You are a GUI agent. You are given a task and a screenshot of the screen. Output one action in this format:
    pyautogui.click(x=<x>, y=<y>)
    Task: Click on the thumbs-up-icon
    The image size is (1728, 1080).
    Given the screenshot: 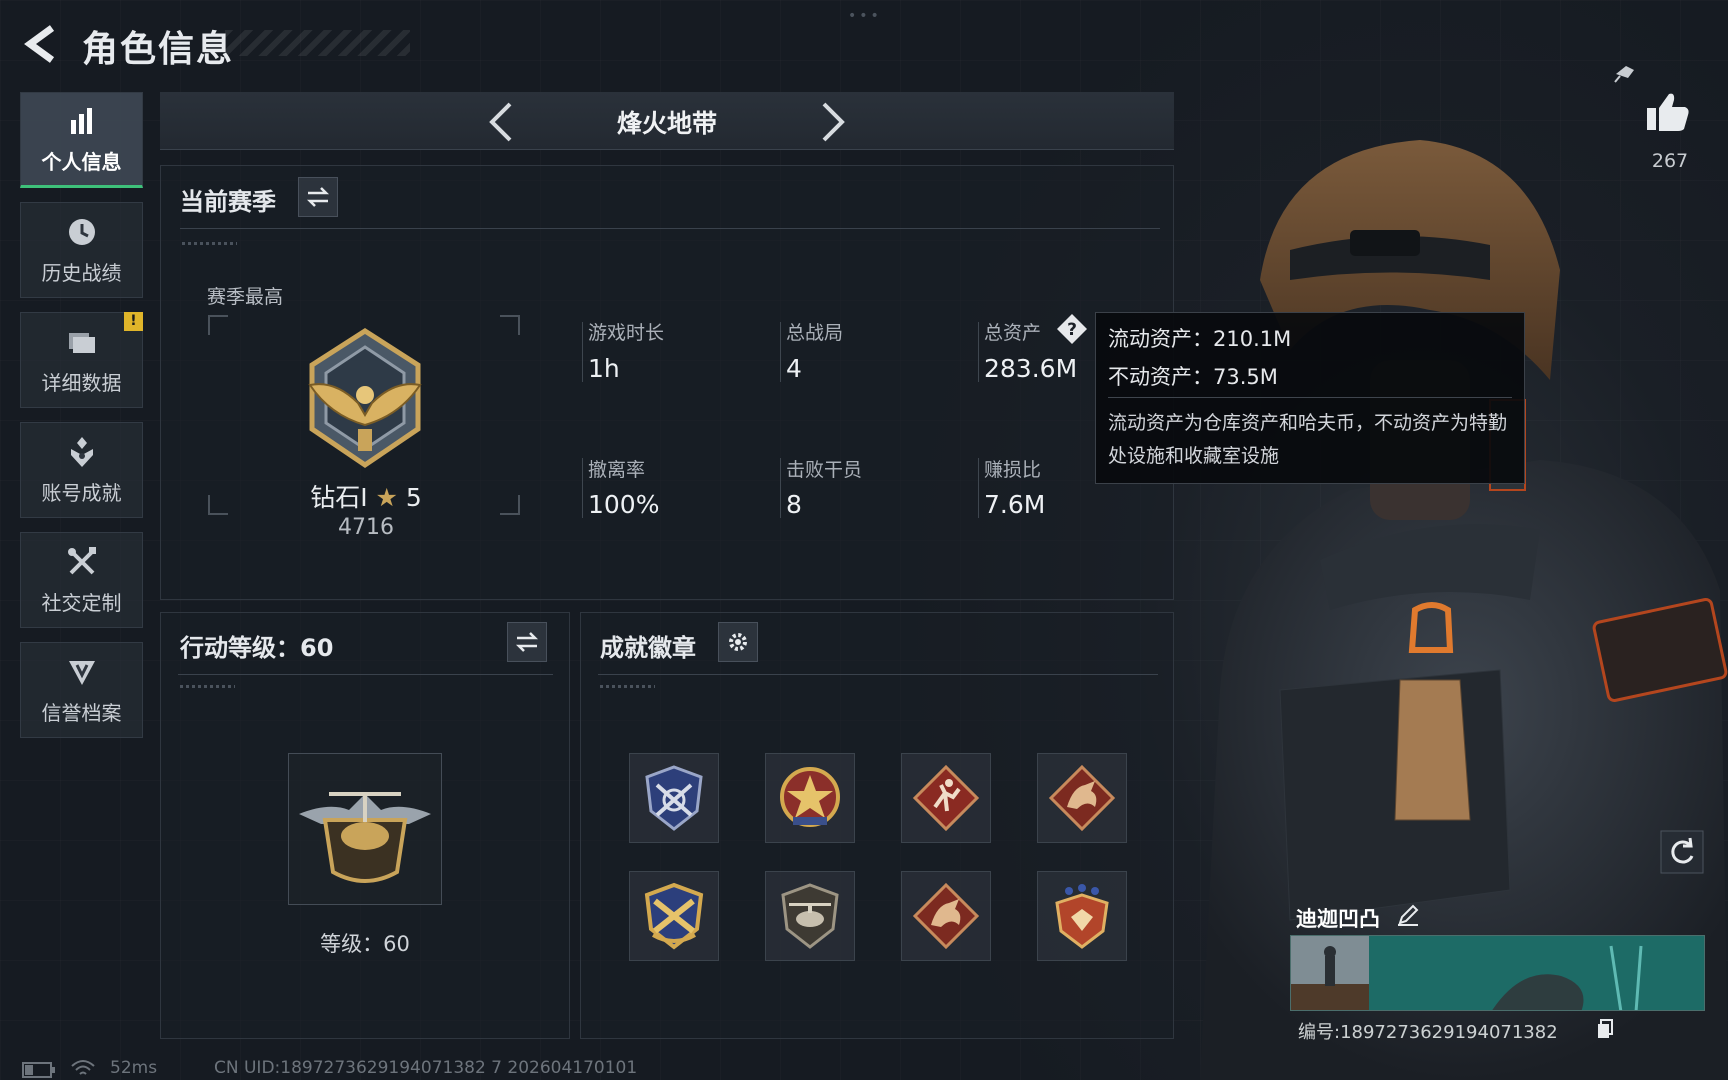 What is the action you would take?
    pyautogui.click(x=1668, y=112)
    